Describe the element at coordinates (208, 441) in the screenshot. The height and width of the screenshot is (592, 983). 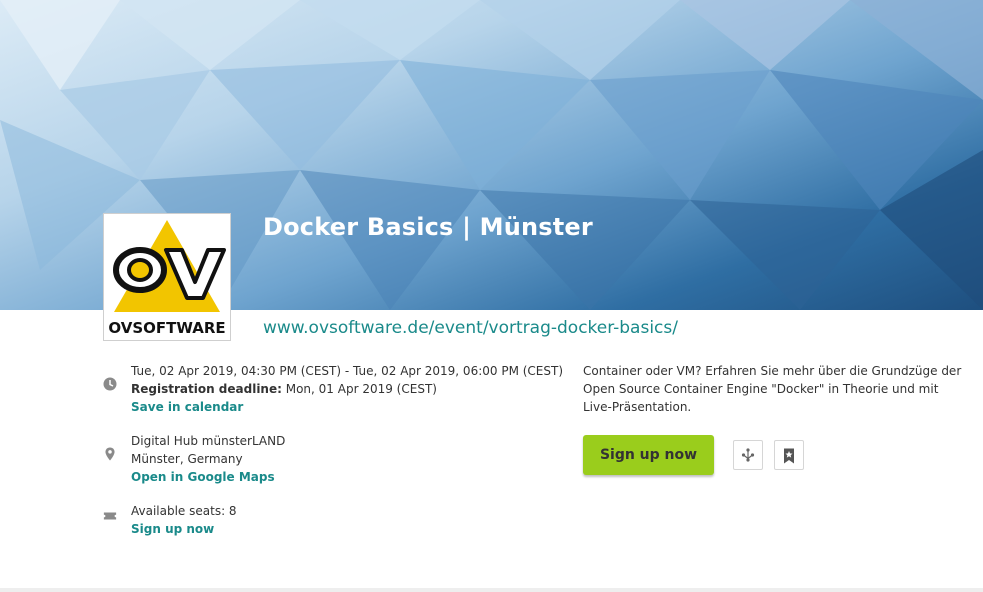
I see `venue-name: Digital Hub münsterLAND` at that location.